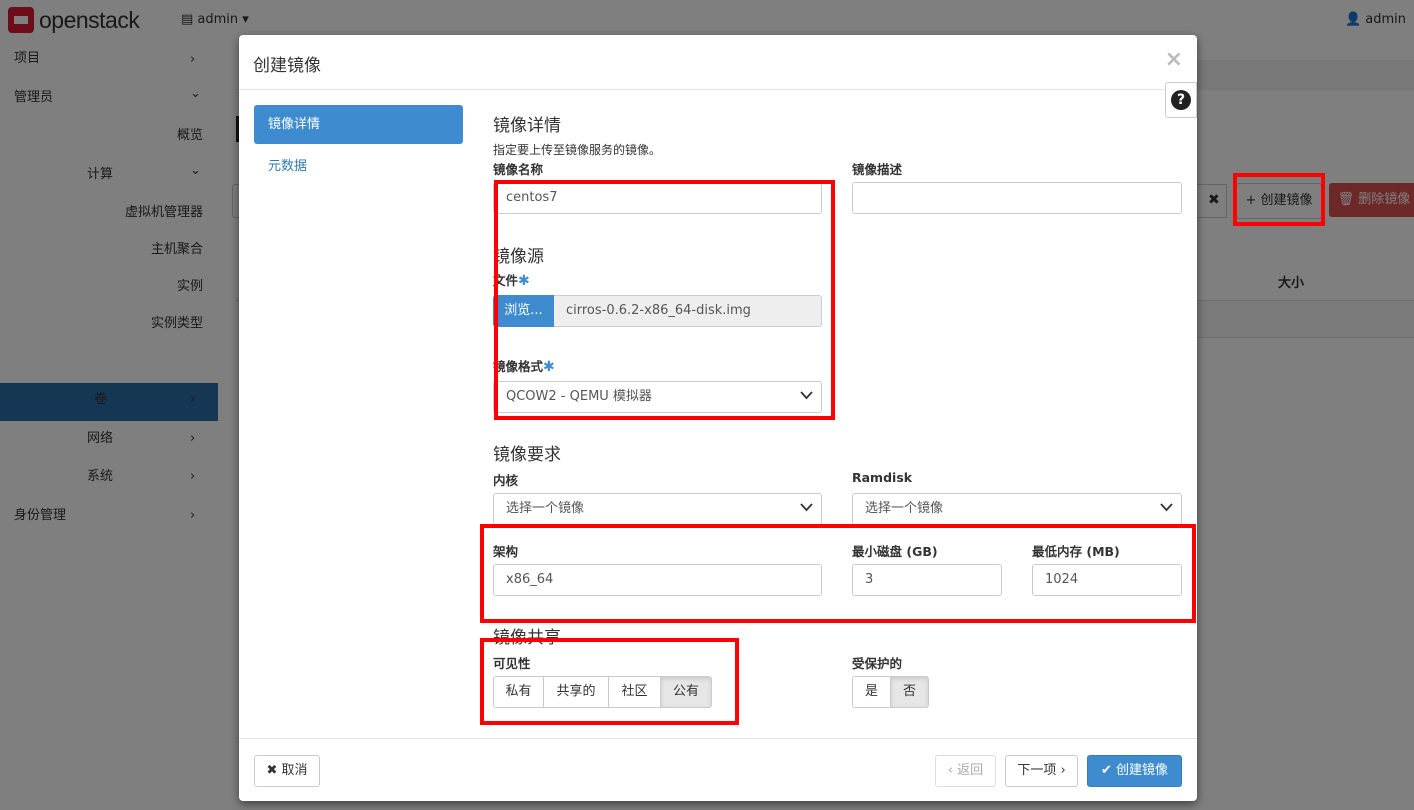 This screenshot has width=1414, height=810. What do you see at coordinates (1041, 771) in the screenshot?
I see `next-button: 下一项 ›` at bounding box center [1041, 771].